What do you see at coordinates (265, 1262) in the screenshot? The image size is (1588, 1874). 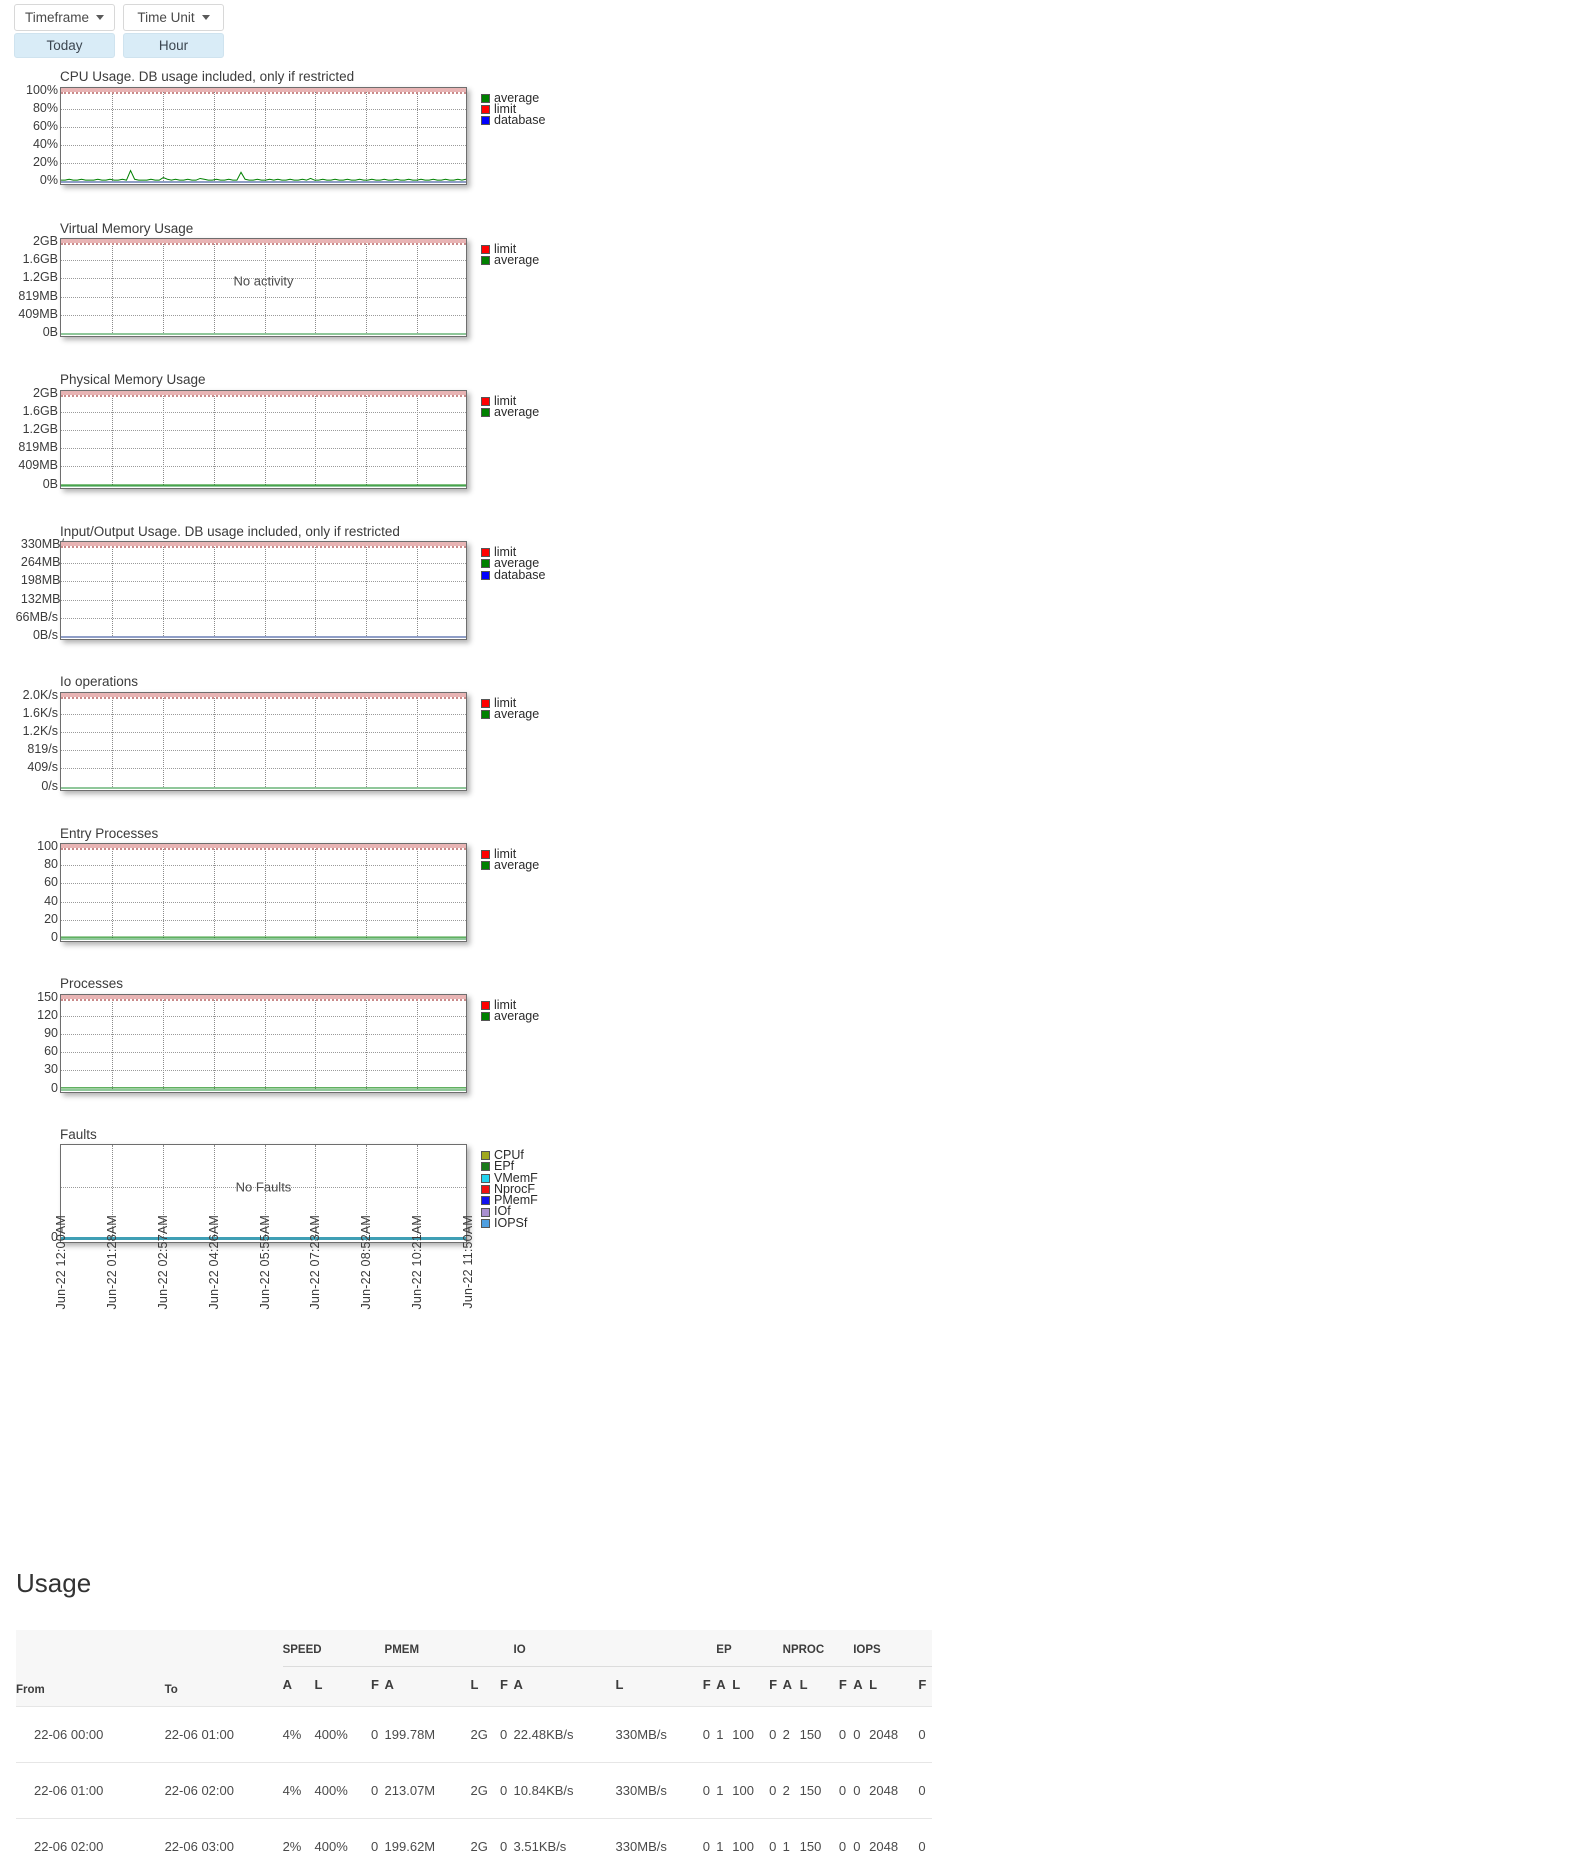 I see `x-tick-label: Jun-22 05:55AM` at bounding box center [265, 1262].